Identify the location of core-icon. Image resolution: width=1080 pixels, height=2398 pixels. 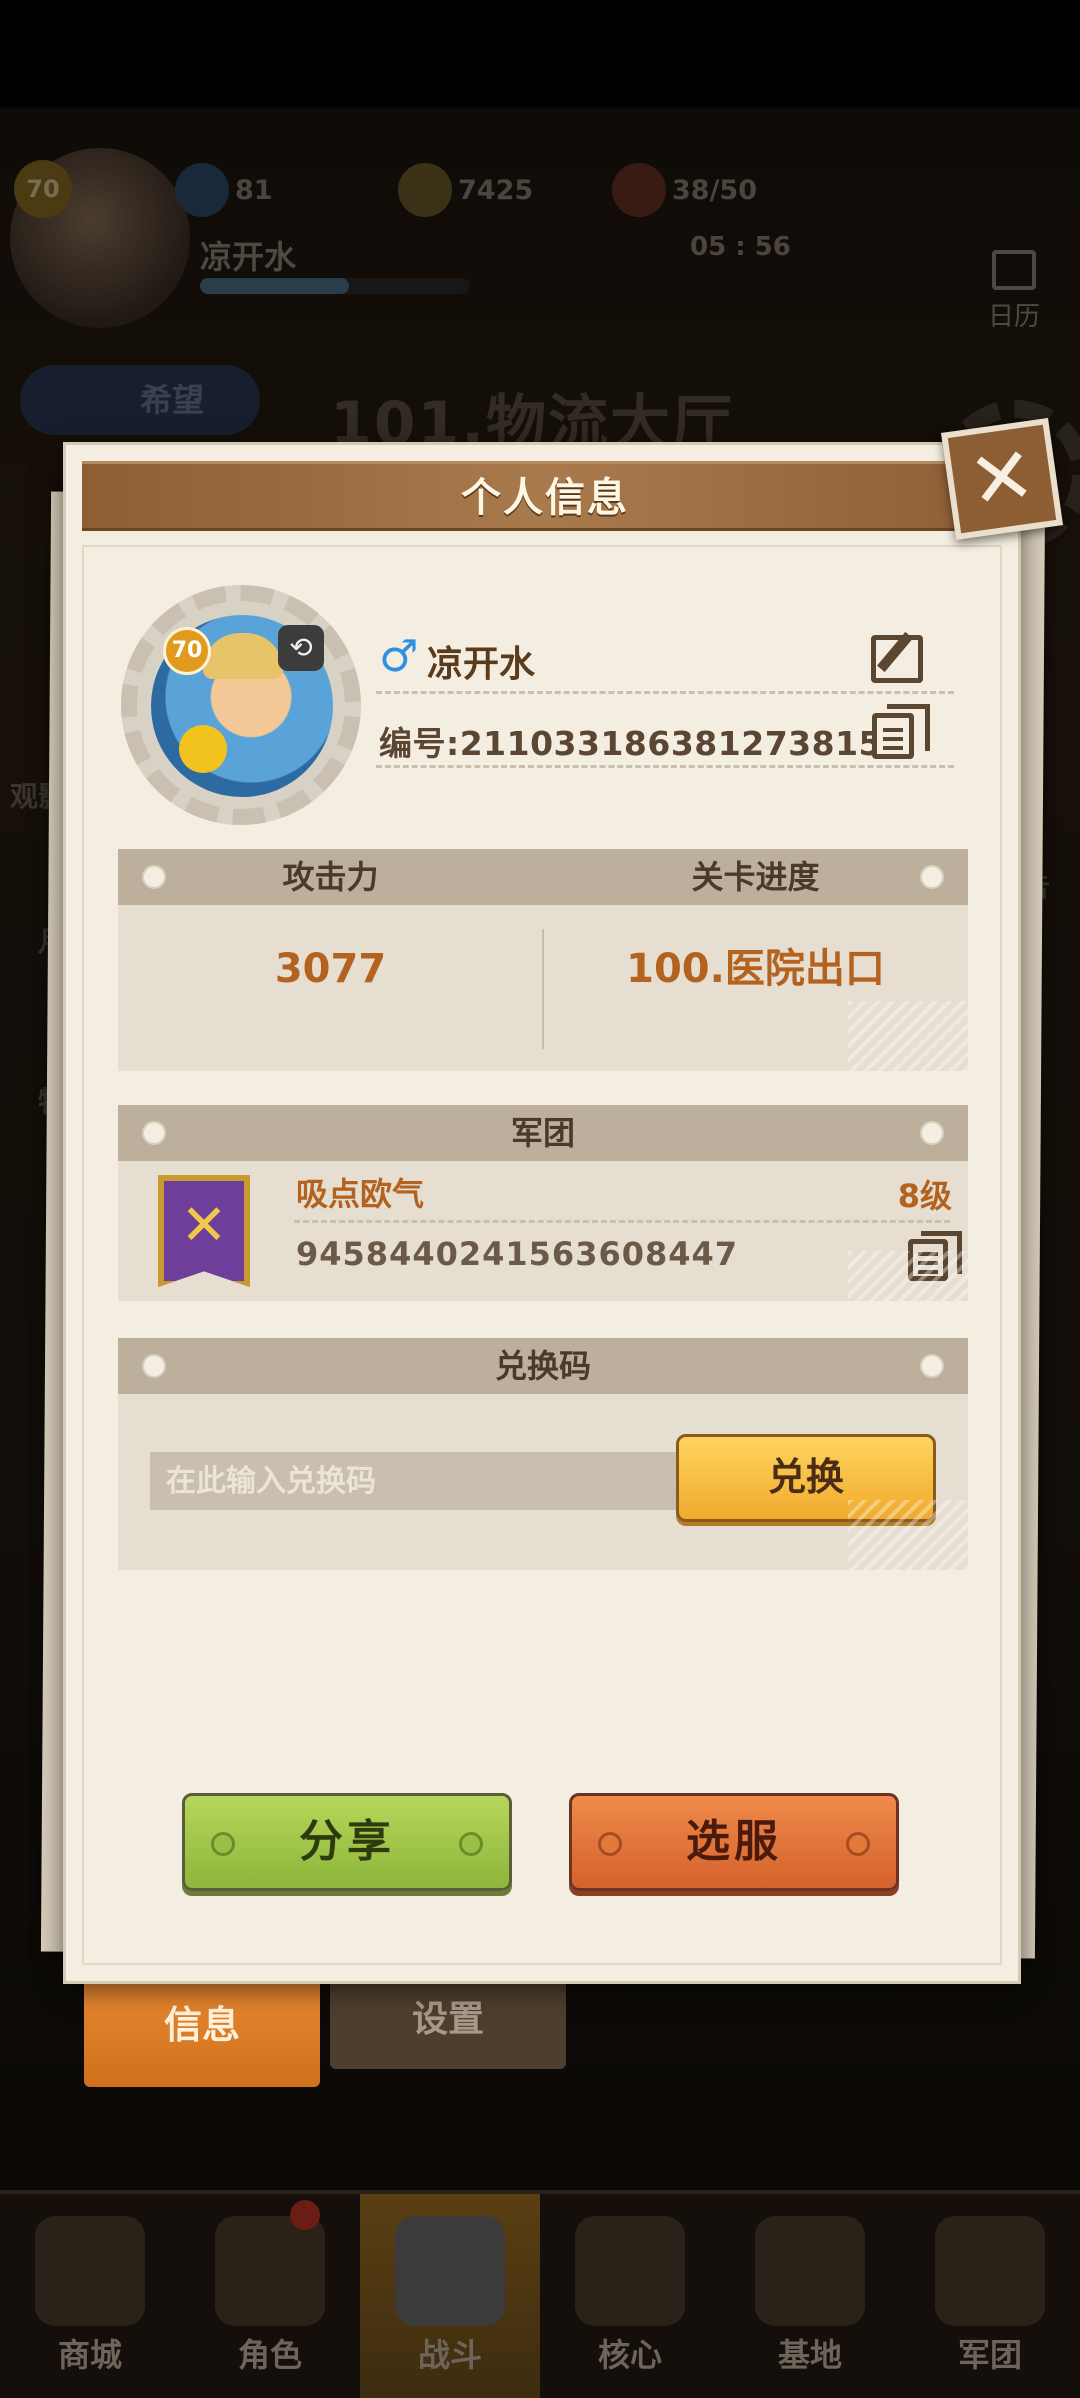
(630, 2271).